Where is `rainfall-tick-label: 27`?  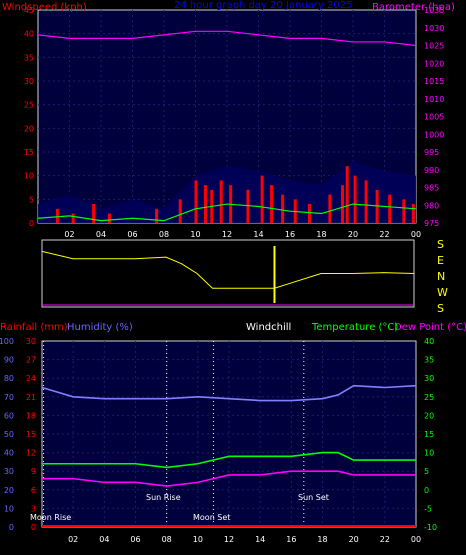
rainfall-tick-label: 27 is located at coordinates (31, 360).